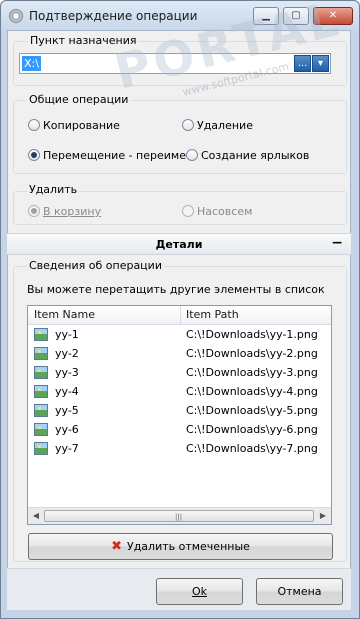 The width and height of the screenshot is (360, 619). What do you see at coordinates (114, 155) in the screenshot?
I see `radio-move-label: Перемещение - переиме` at bounding box center [114, 155].